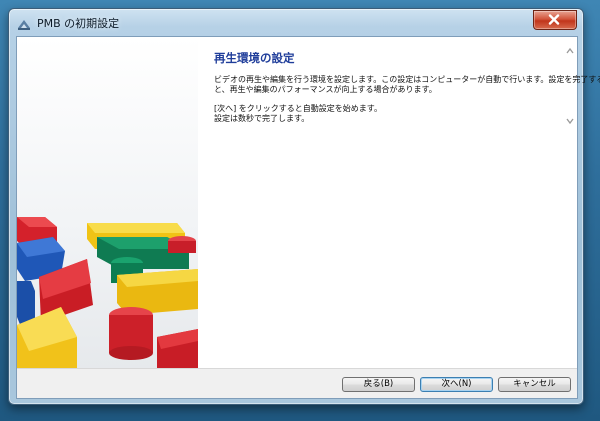 This screenshot has width=600, height=421. Describe the element at coordinates (378, 384) in the screenshot. I see `back-button: 戻る(B)` at that location.